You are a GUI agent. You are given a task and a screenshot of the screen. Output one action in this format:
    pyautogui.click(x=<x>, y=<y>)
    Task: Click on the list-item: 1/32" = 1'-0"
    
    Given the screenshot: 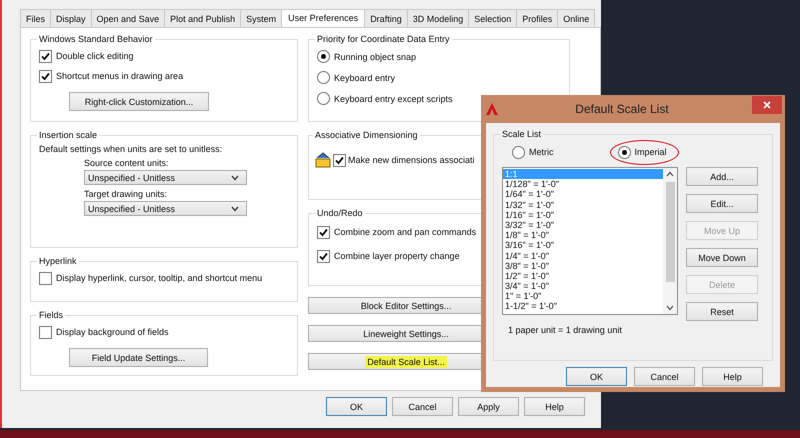 What is the action you would take?
    pyautogui.click(x=583, y=205)
    